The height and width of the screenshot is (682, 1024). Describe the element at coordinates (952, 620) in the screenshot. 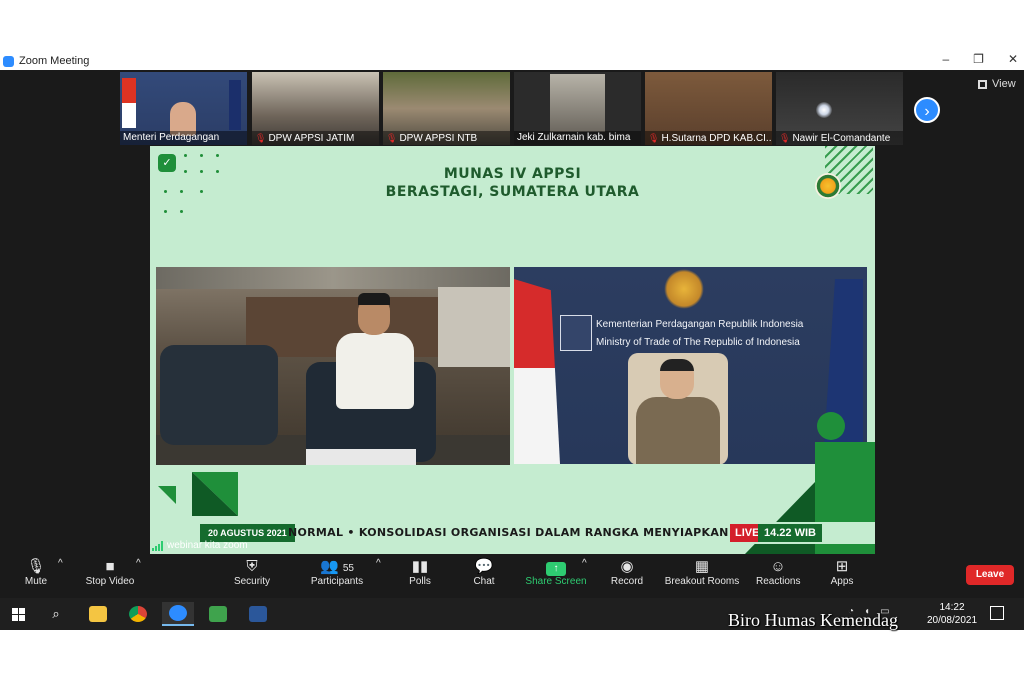

I see `clock-date: 20/08/2021` at that location.